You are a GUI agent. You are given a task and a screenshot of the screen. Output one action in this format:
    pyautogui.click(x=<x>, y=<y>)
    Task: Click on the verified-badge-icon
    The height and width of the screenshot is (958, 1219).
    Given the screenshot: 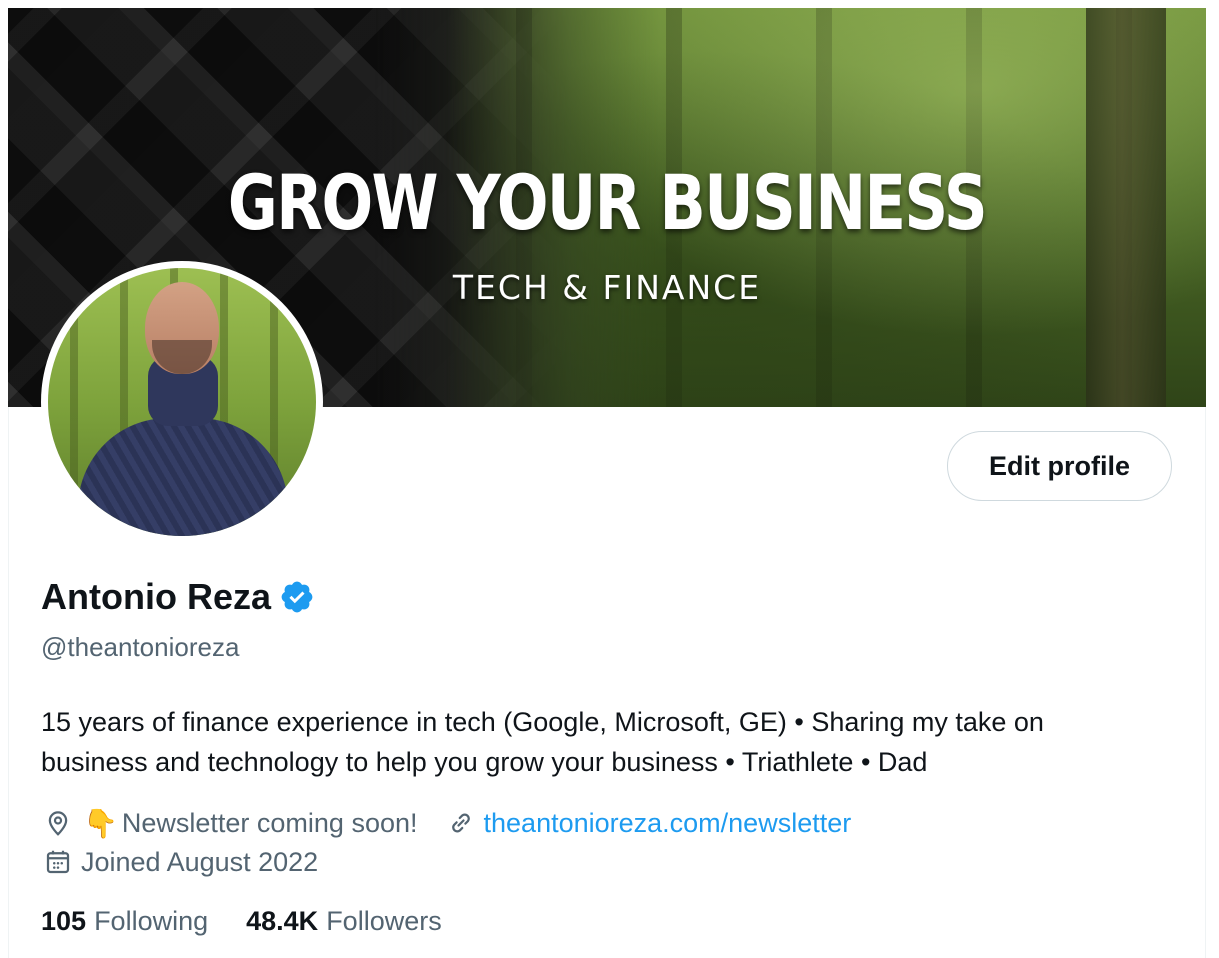 What is the action you would take?
    pyautogui.click(x=297, y=597)
    